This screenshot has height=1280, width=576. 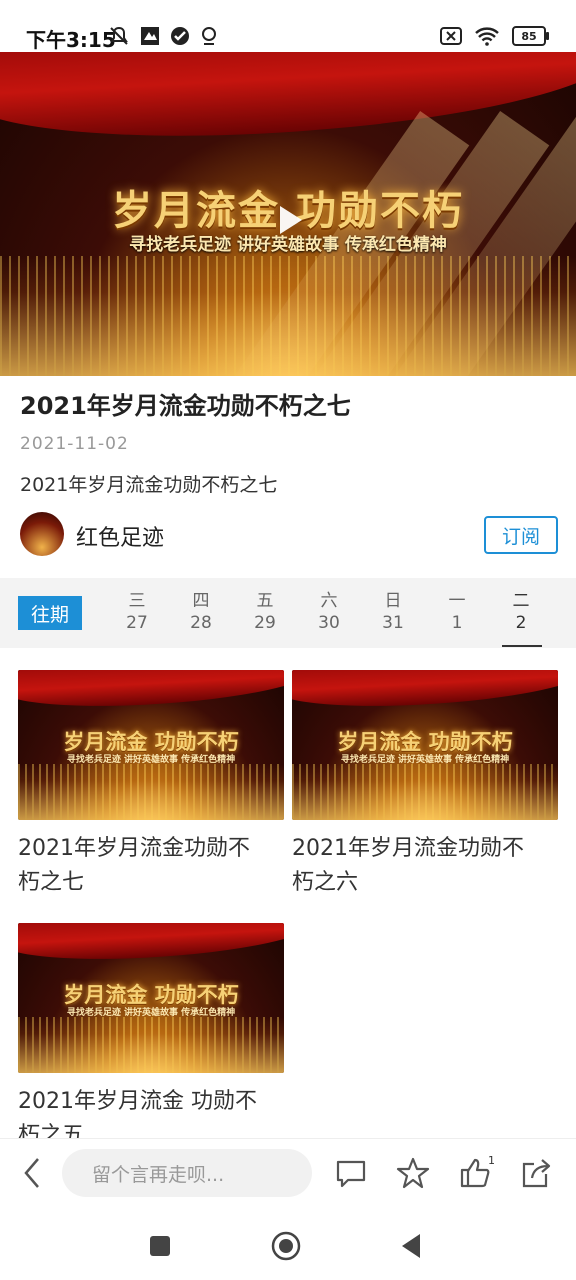 I want to click on location-pin-icon, so click(x=209, y=36).